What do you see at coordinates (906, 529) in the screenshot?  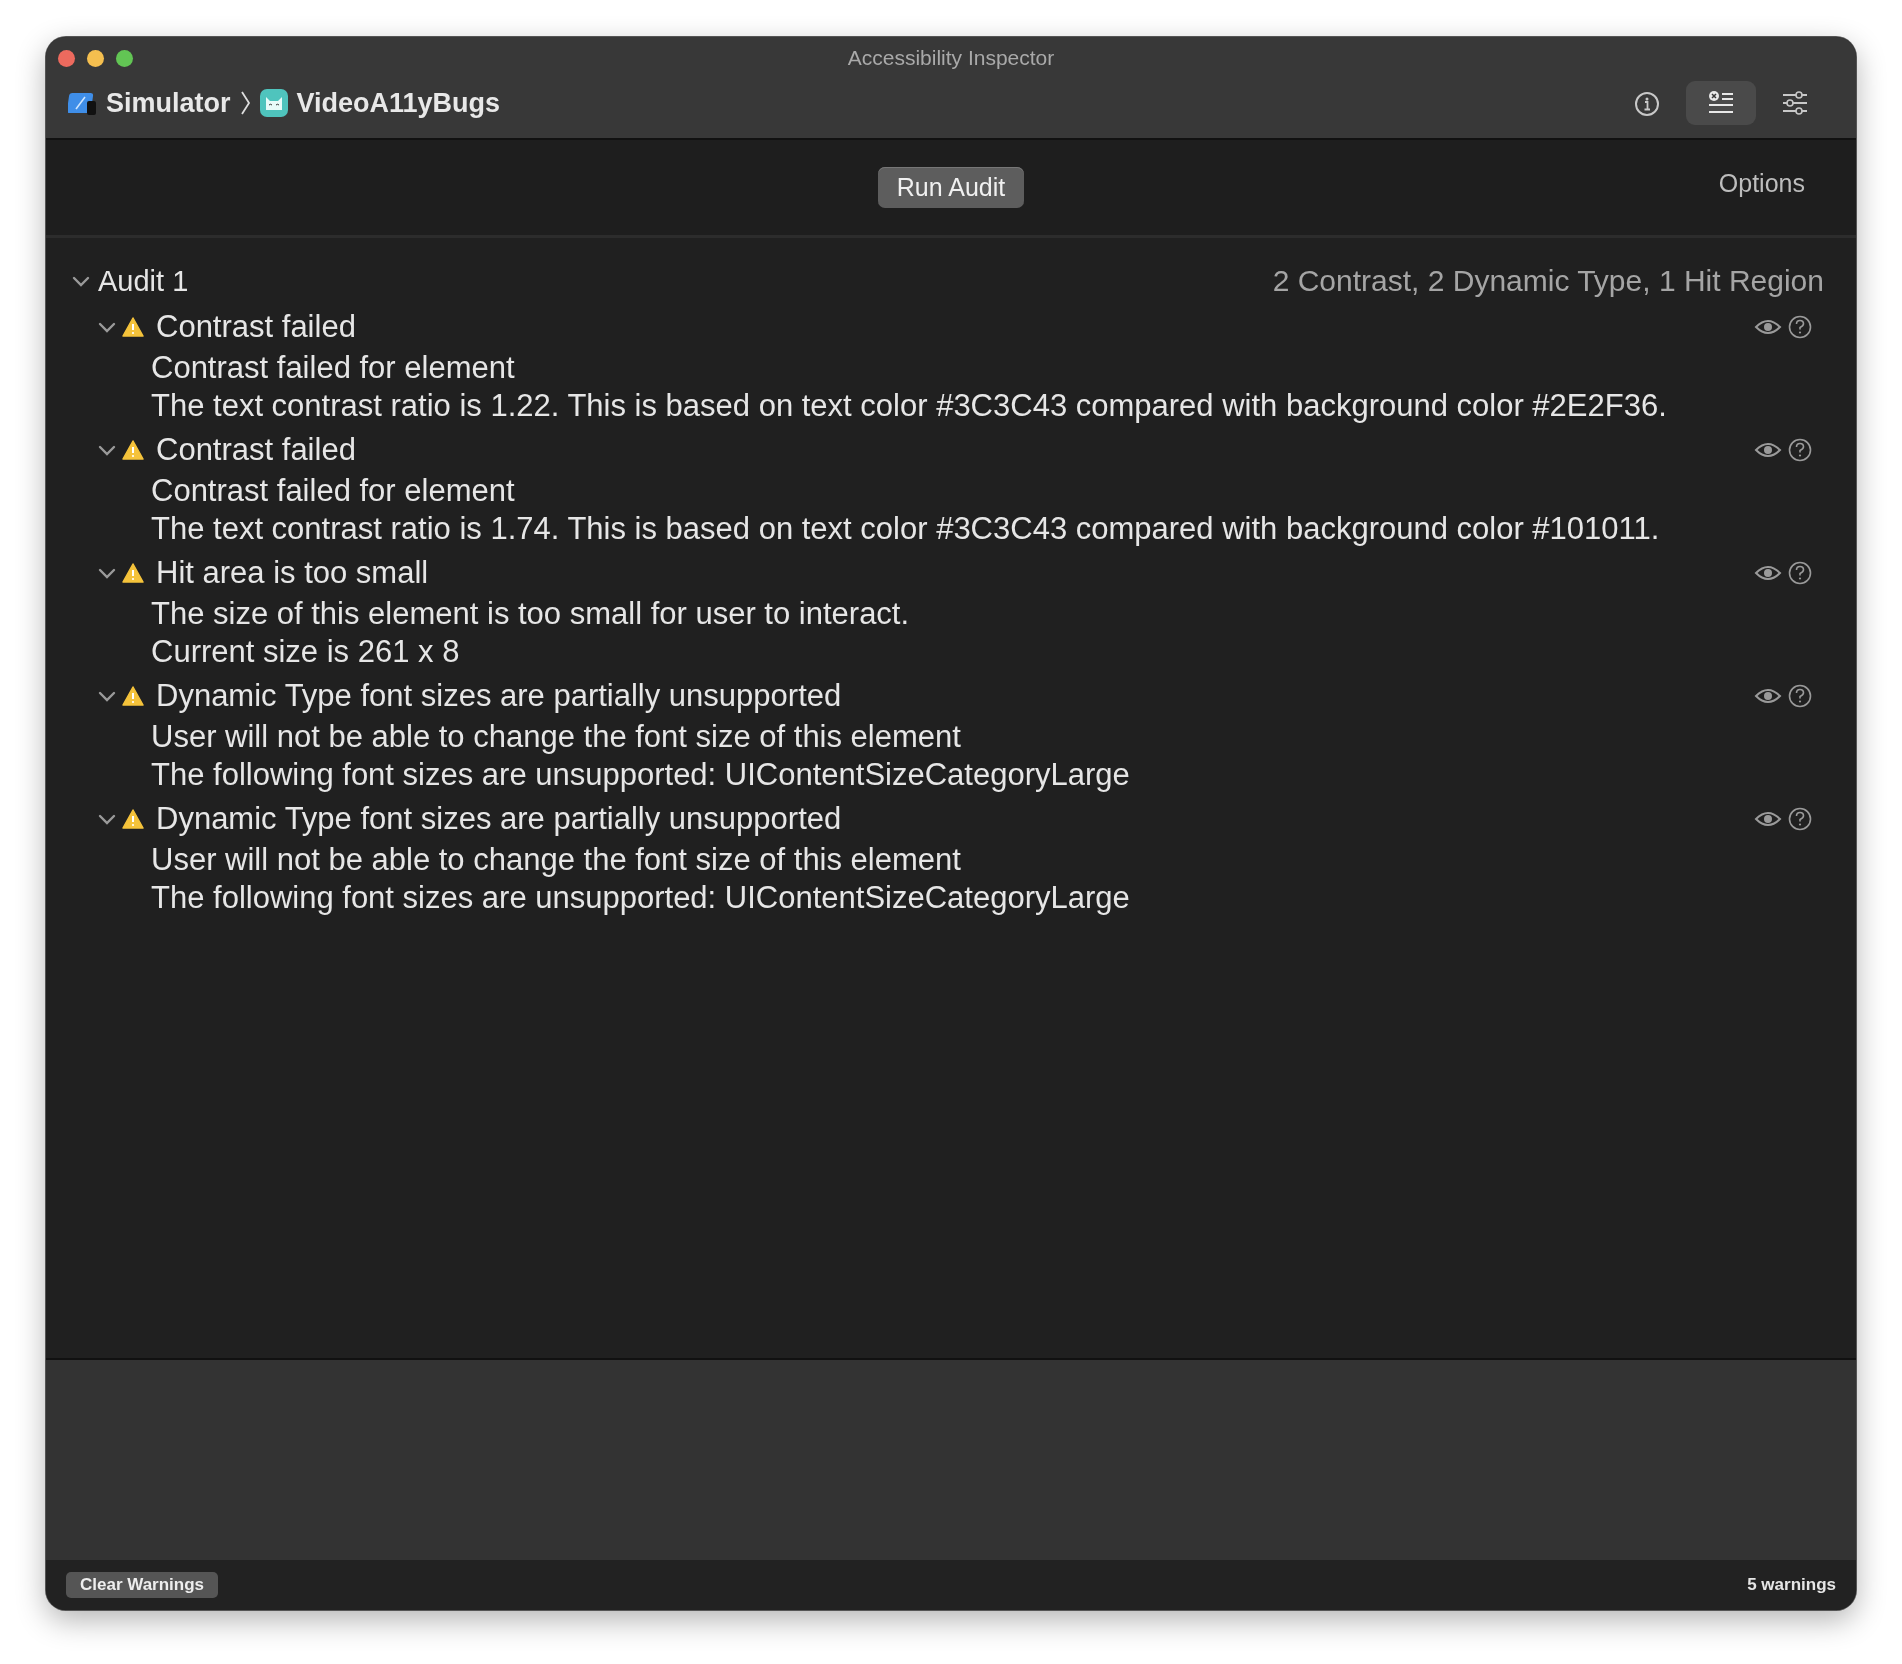 I see `issue-detail-text: The text contrast ratio is 1.74. This is based on text color #3C3C43 compared with background color #101011.` at bounding box center [906, 529].